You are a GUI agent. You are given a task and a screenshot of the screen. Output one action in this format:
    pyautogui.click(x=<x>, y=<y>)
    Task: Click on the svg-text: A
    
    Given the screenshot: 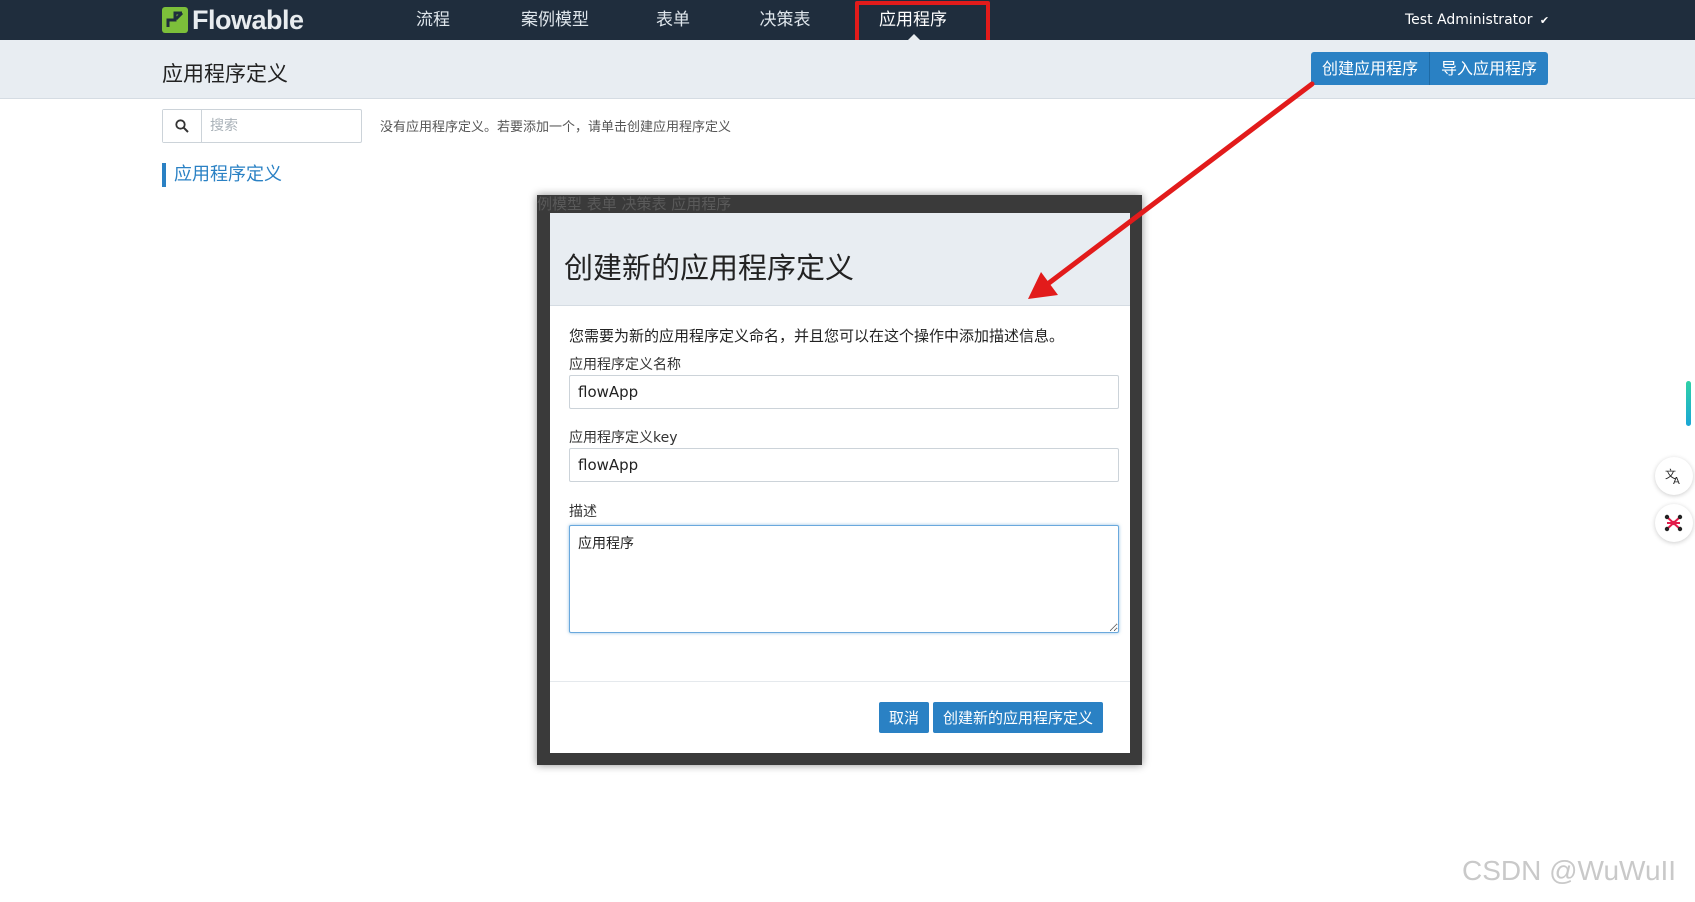 What is the action you would take?
    pyautogui.click(x=1676, y=481)
    